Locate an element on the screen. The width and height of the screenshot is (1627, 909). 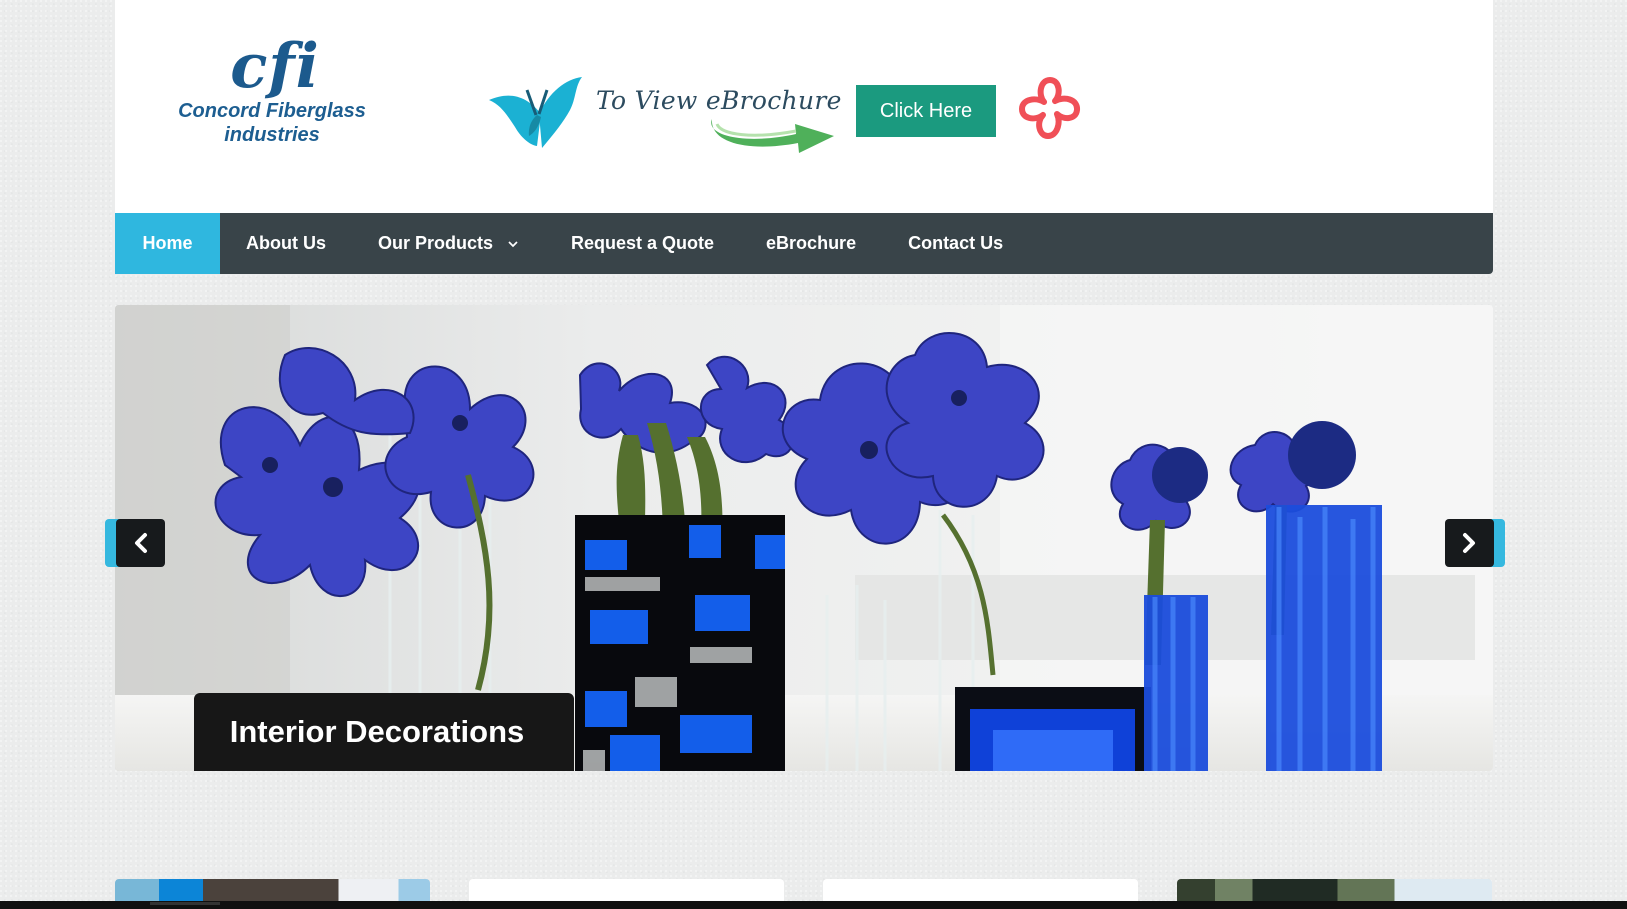
chevron-right-icon is located at coordinates (1469, 543).